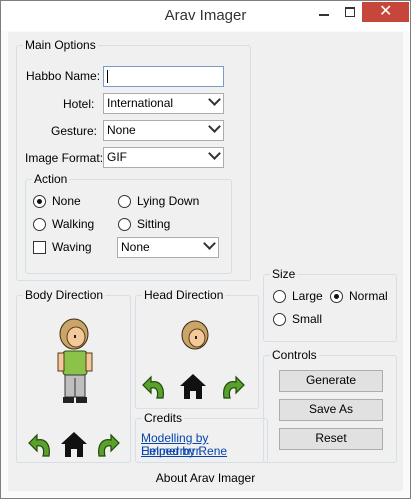 The height and width of the screenshot is (499, 411). Describe the element at coordinates (64, 158) in the screenshot. I see `image-format-label: Image Format:` at that location.